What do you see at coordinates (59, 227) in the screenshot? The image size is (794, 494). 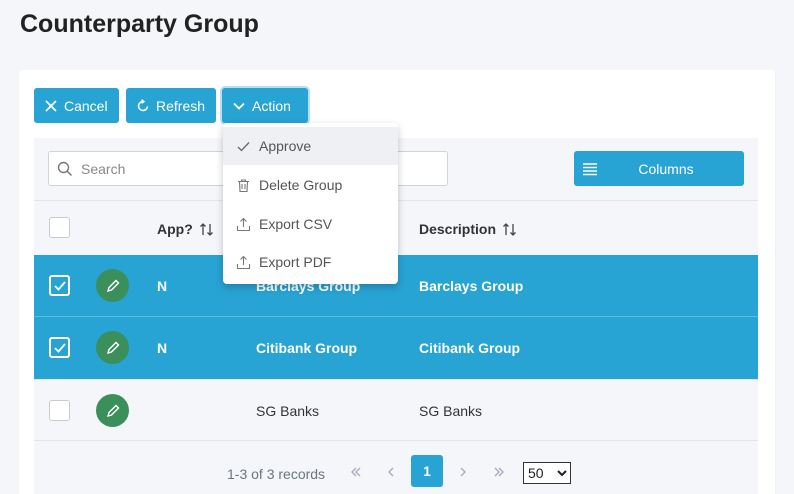 I see `select-all-checkbox` at bounding box center [59, 227].